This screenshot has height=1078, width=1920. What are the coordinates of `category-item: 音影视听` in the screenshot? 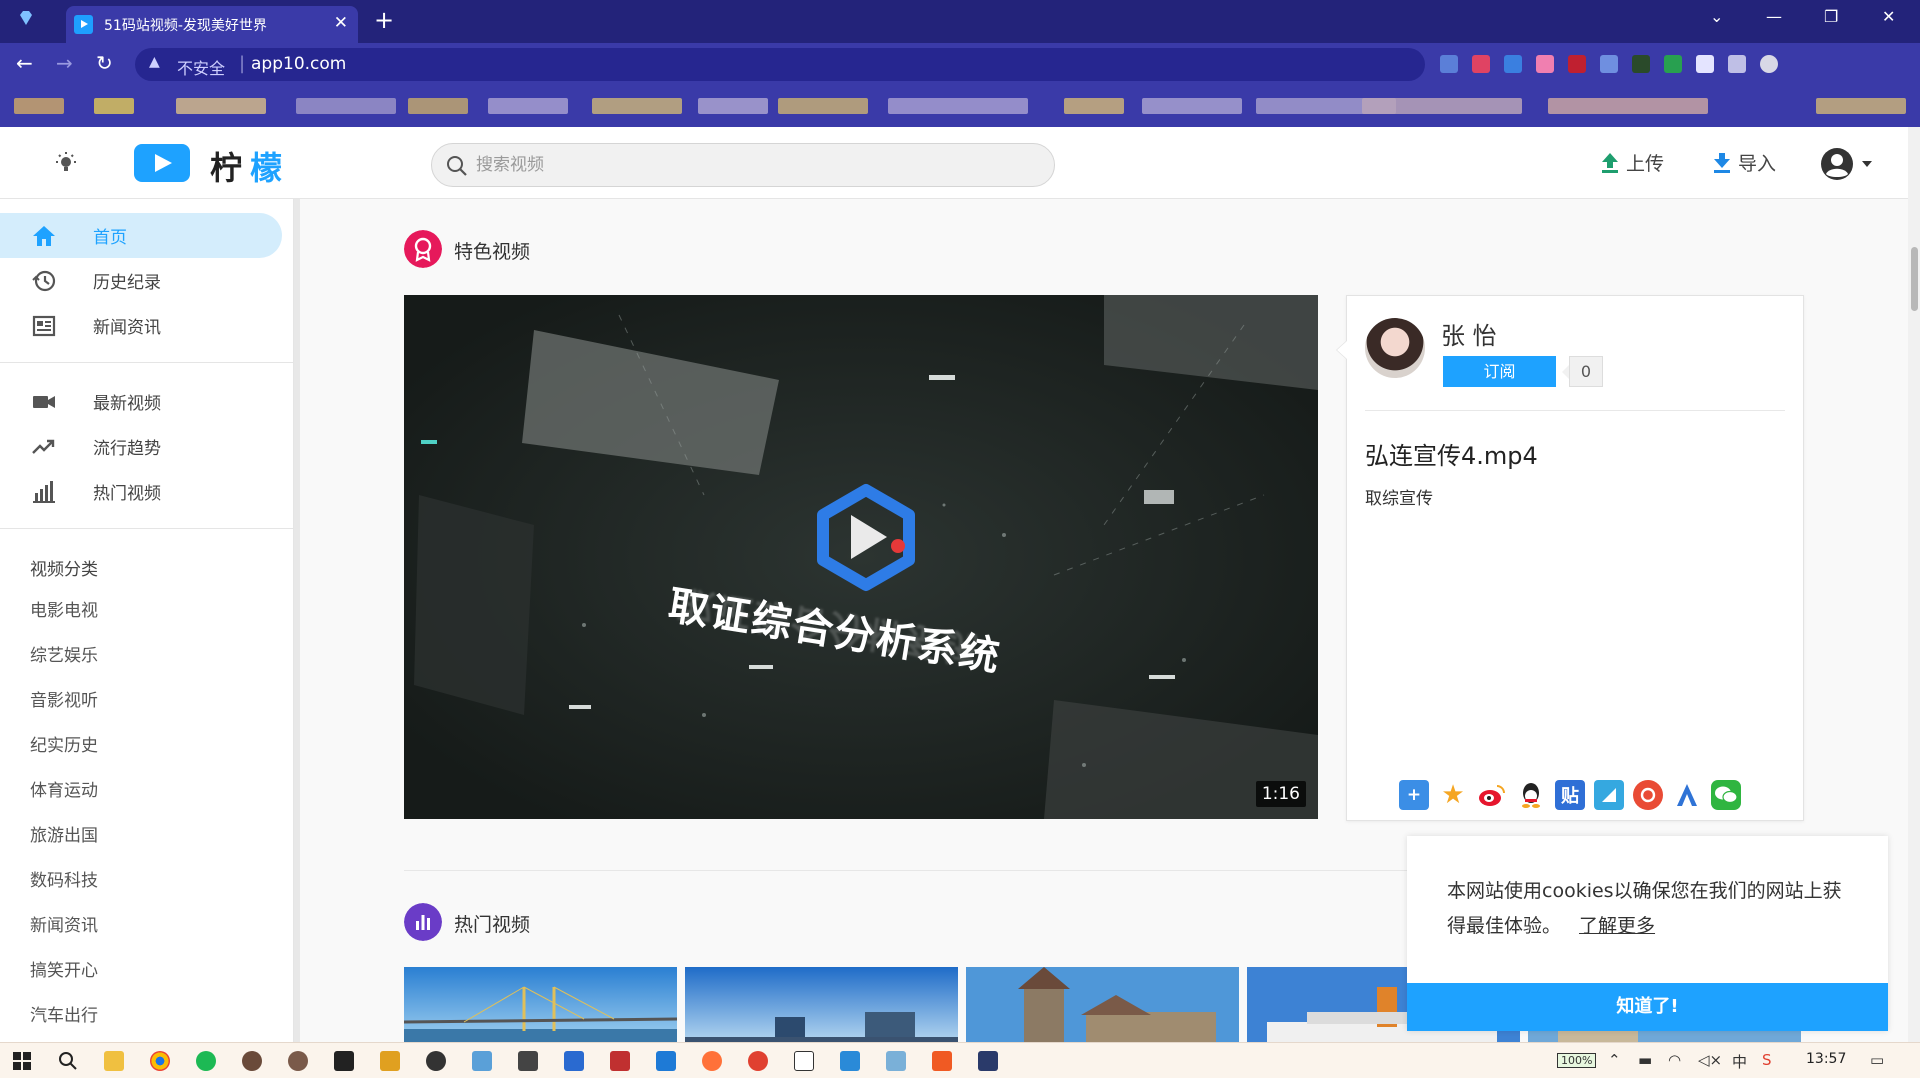 It's located at (64, 698).